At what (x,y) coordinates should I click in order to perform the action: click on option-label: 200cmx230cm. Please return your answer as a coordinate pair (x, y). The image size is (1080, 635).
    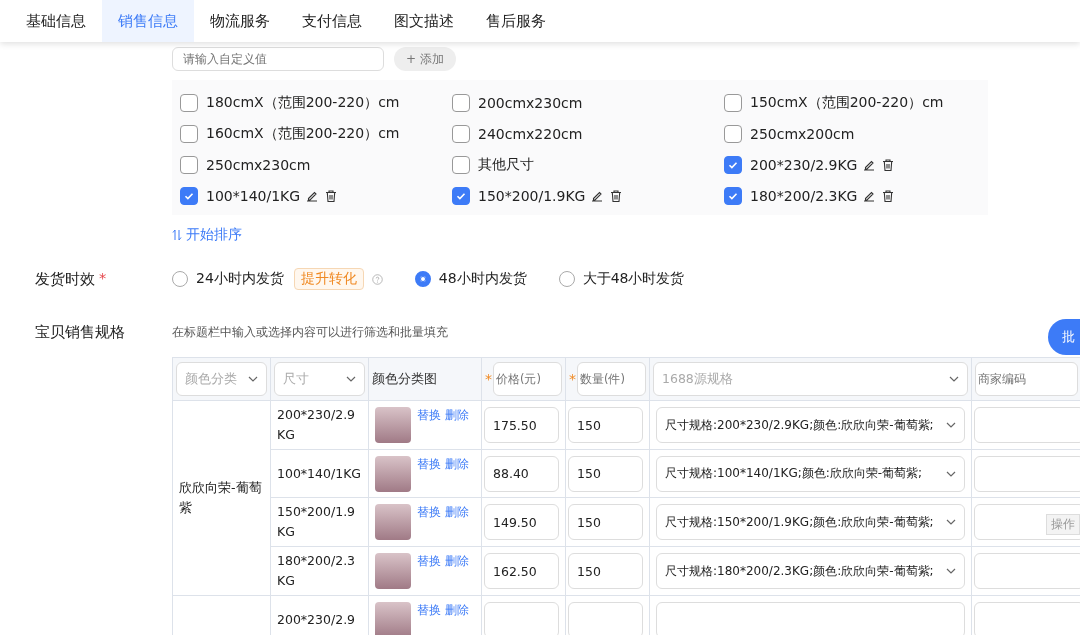
    Looking at the image, I should click on (530, 103).